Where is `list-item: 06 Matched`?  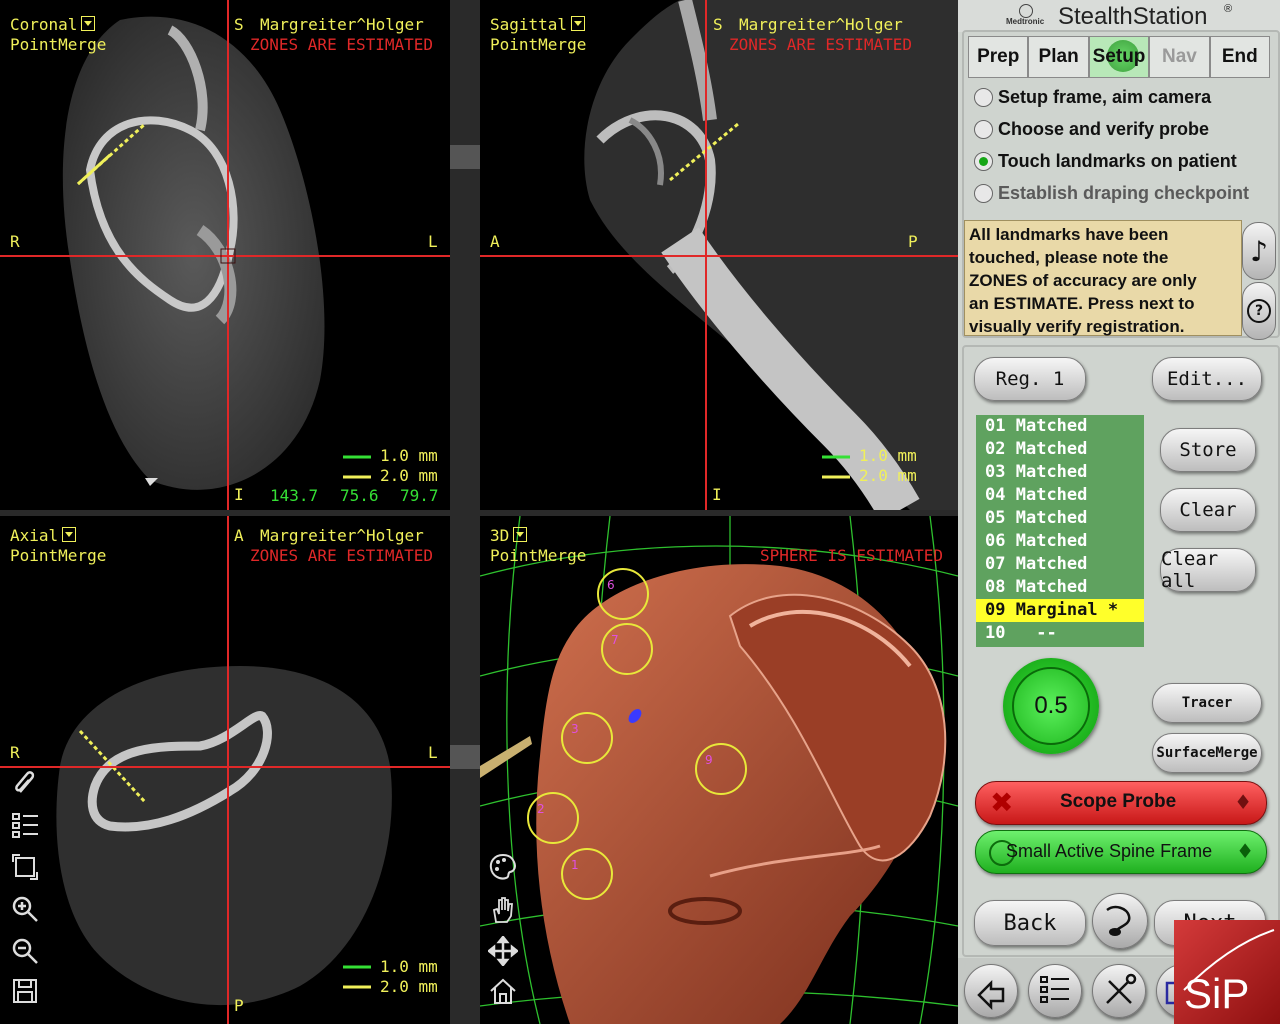
list-item: 06 Matched is located at coordinates (1060, 541).